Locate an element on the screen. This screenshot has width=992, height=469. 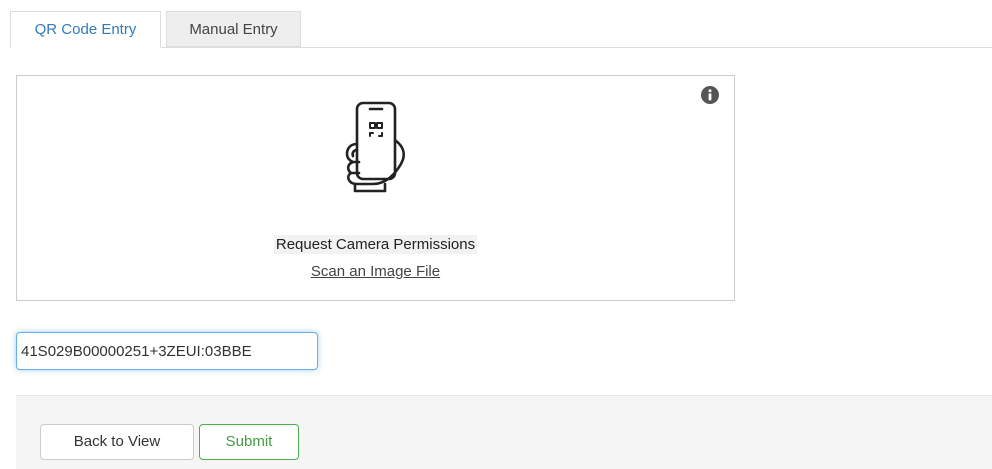
back-to-view-button: Back to View is located at coordinates (117, 442).